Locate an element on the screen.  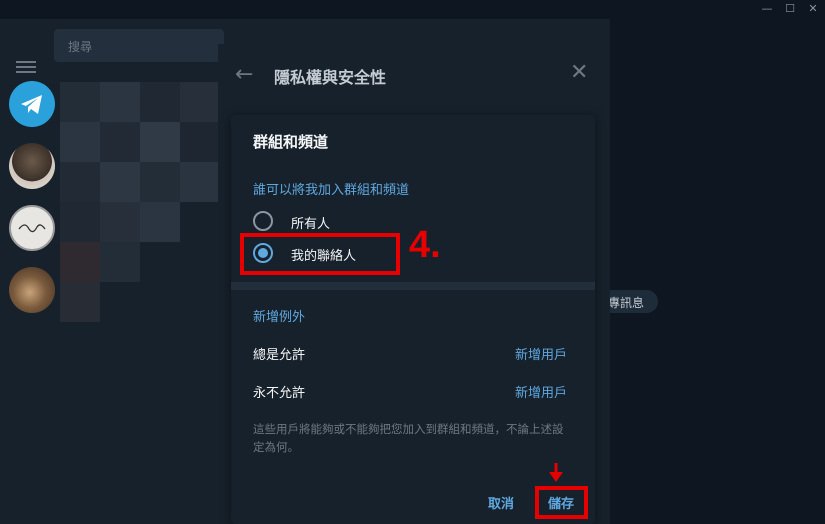
close-icon: ✕ is located at coordinates (579, 72).